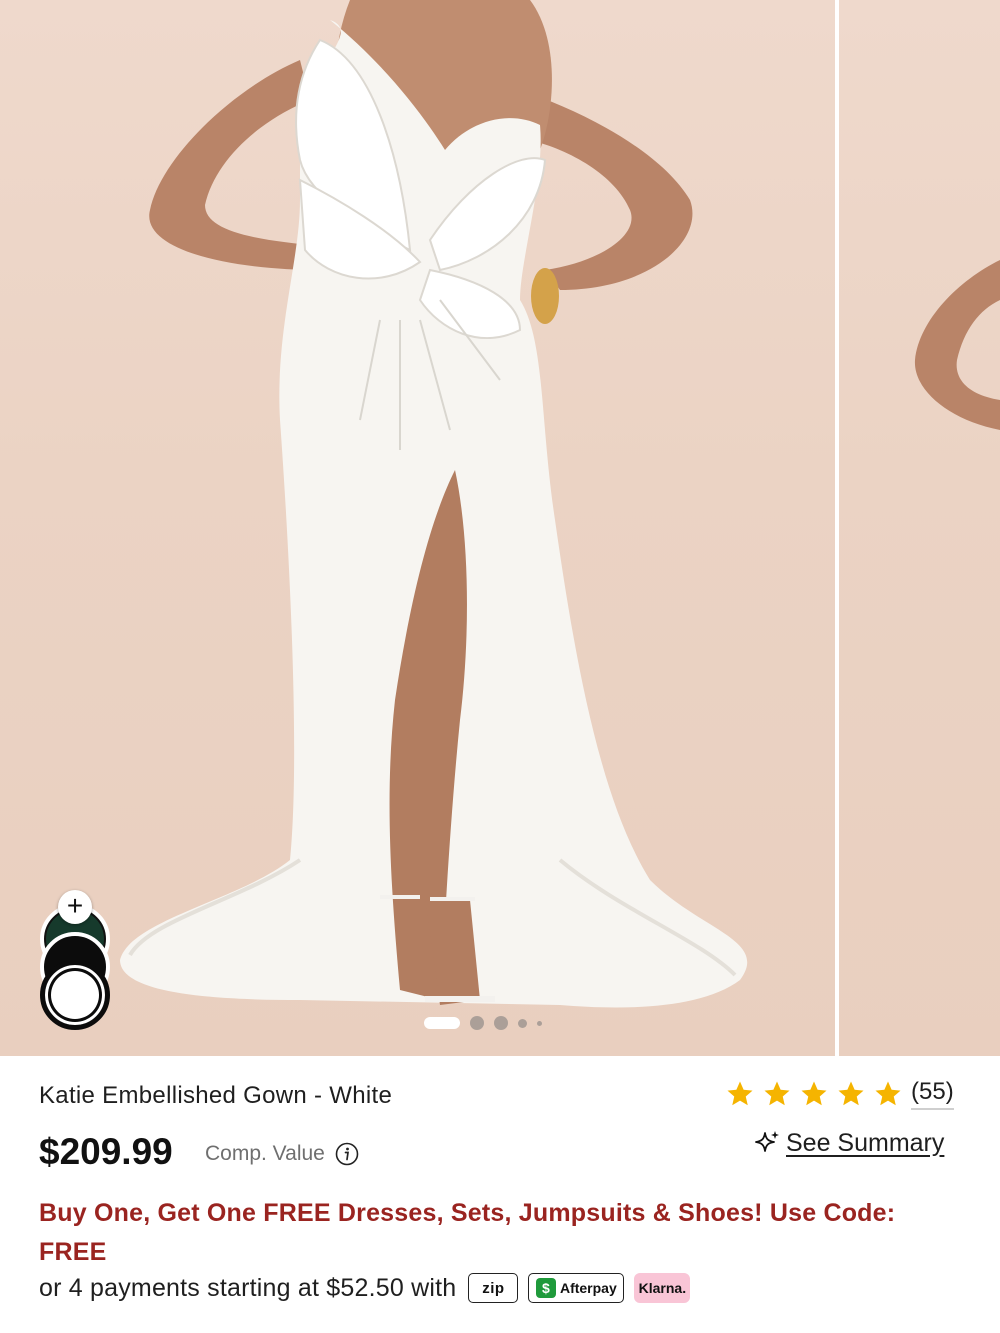 This screenshot has width=1000, height=1333. What do you see at coordinates (75, 995) in the screenshot?
I see `swatch-white-selected` at bounding box center [75, 995].